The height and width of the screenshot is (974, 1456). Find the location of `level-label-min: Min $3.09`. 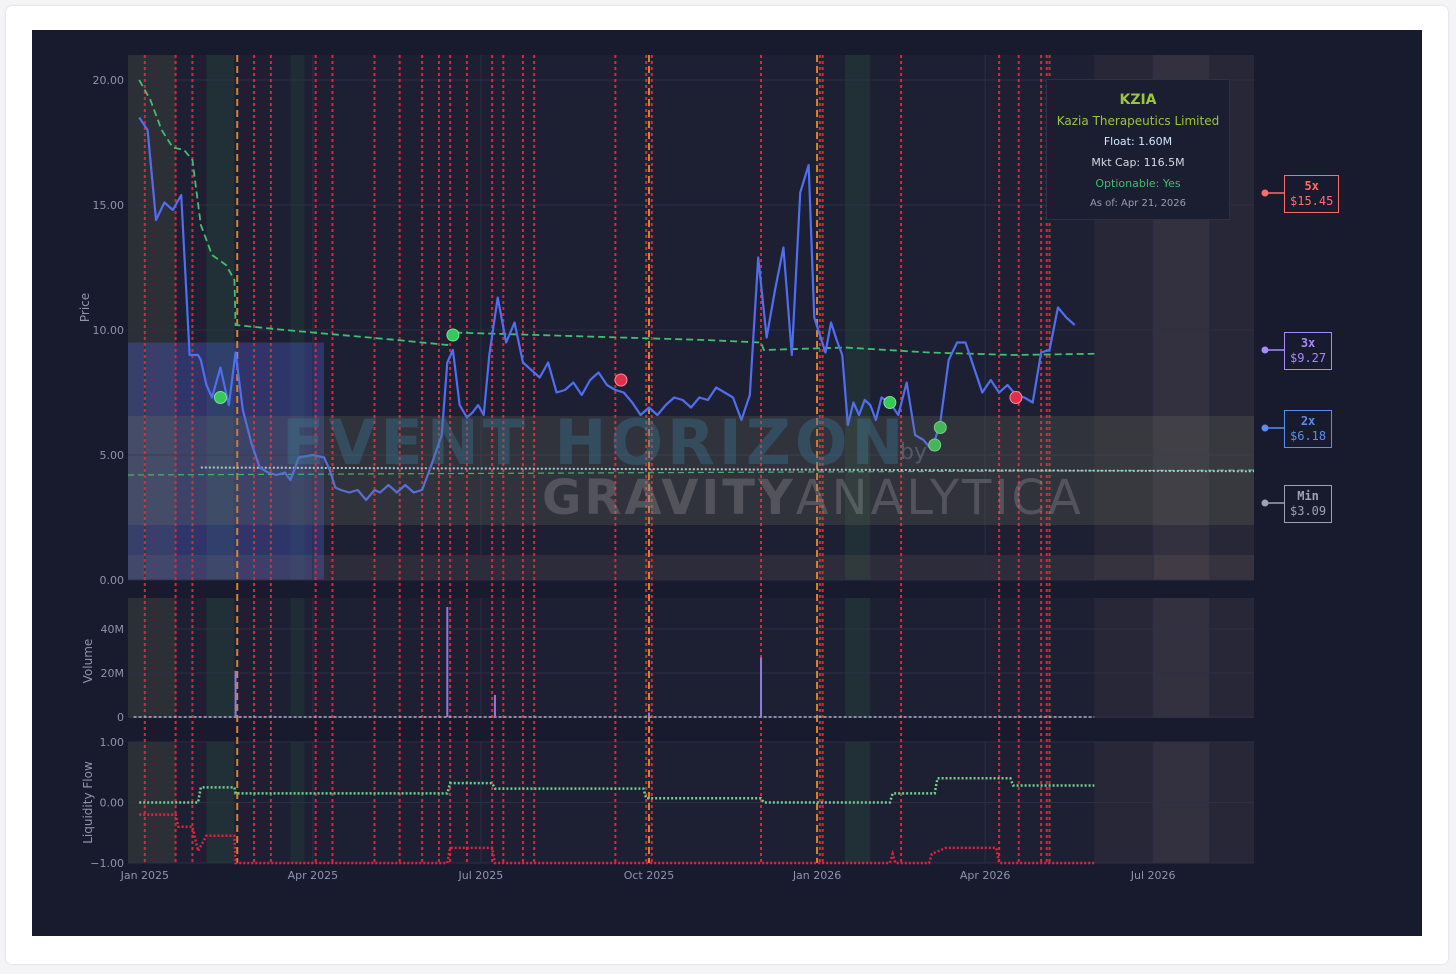

level-label-min: Min $3.09 is located at coordinates (1308, 504).